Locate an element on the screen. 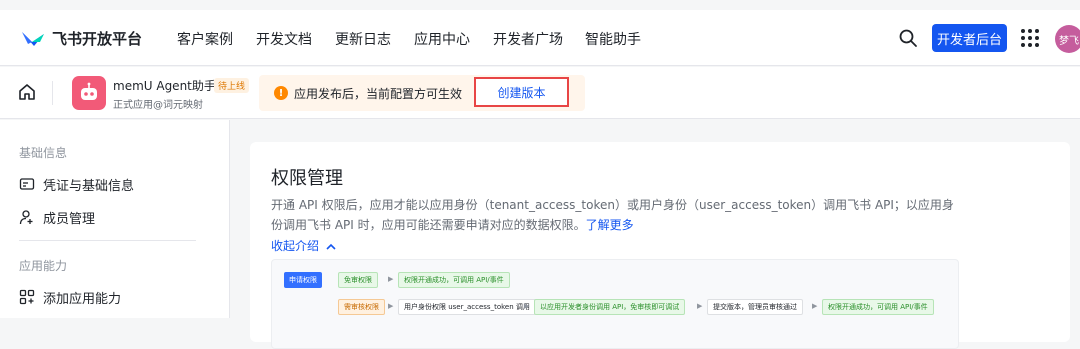 This screenshot has width=1080, height=349. top-strip is located at coordinates (540, 5).